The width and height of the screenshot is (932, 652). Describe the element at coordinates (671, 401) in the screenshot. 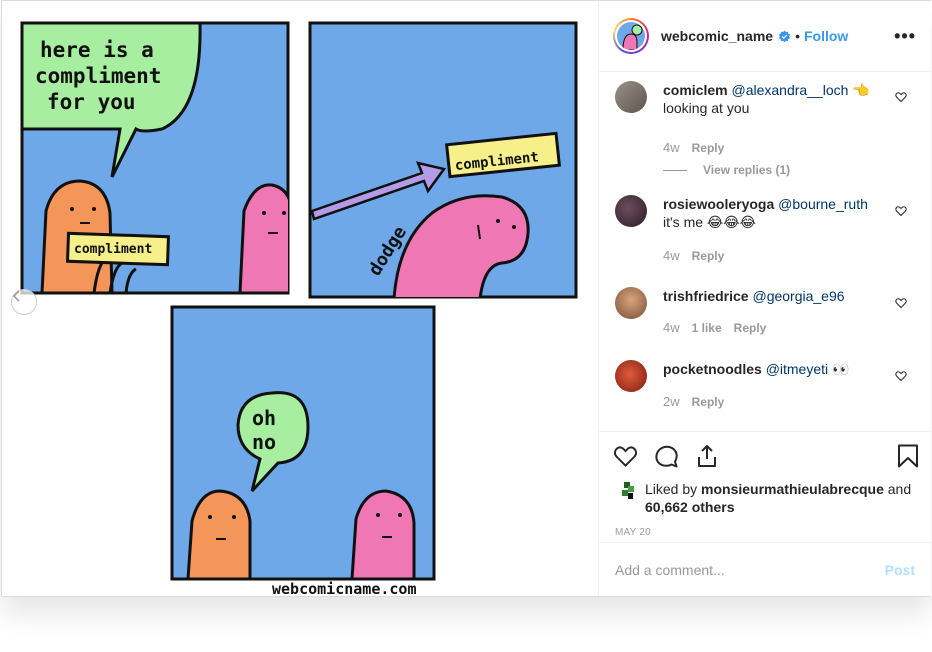

I see `comment-time: 2w` at that location.